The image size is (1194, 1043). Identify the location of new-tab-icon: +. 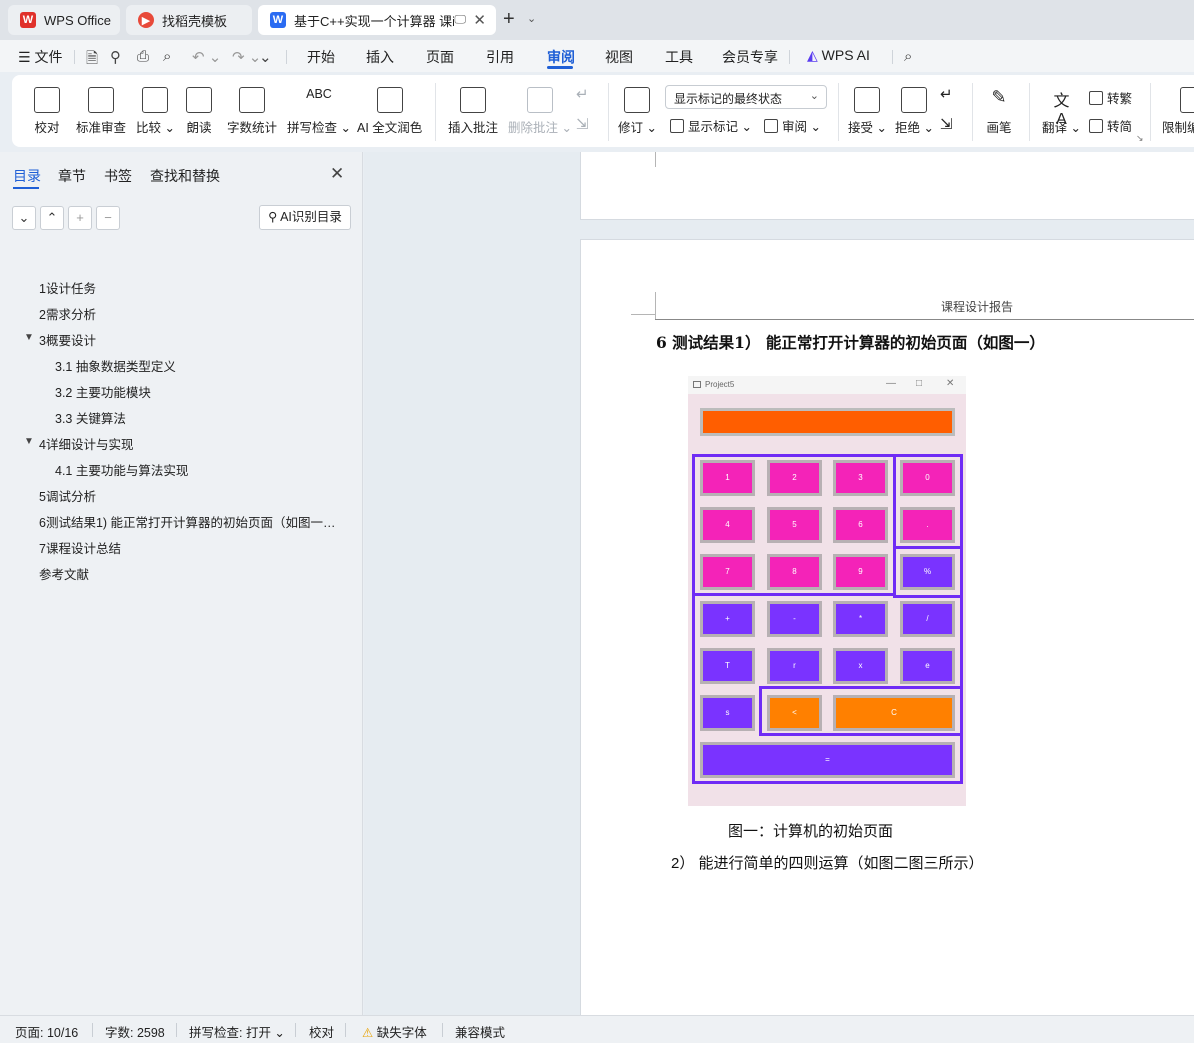
(509, 19).